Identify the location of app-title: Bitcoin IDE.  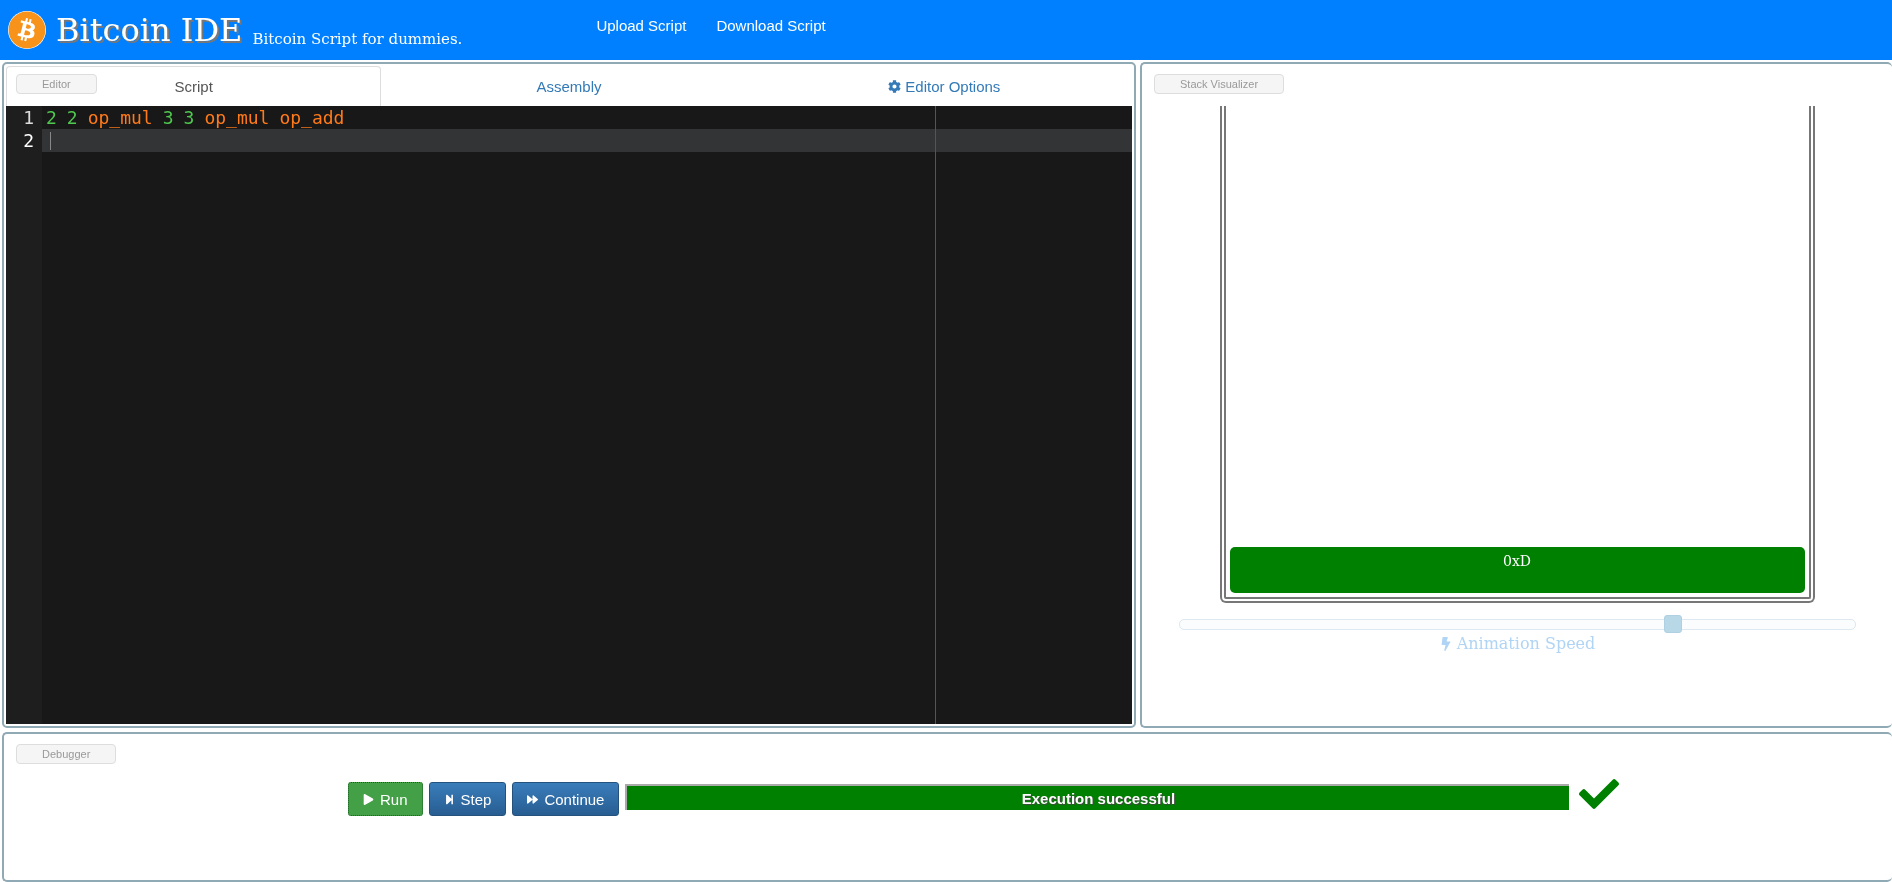
(149, 30).